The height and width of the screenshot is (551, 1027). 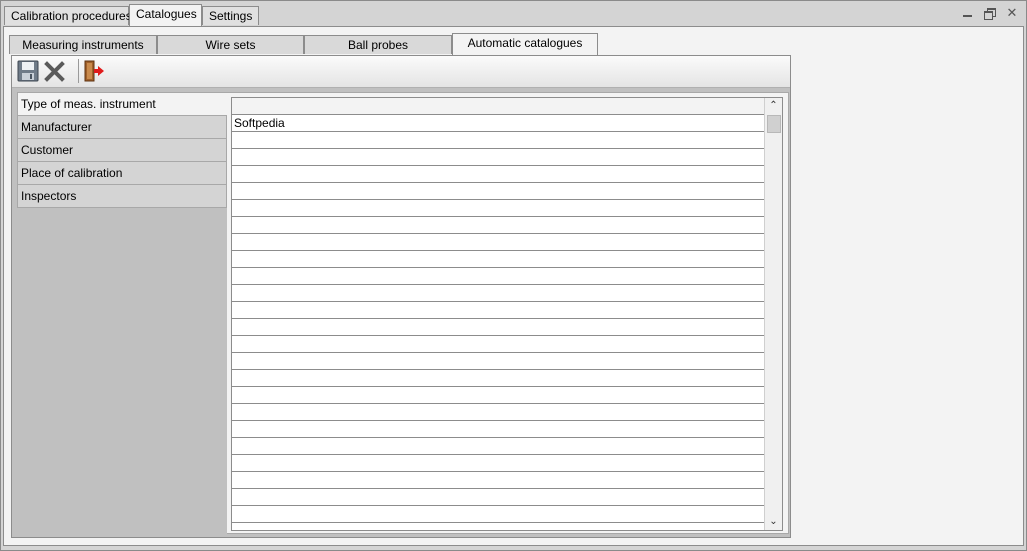 I want to click on tab-calibration-procedures: Calibration procedures, so click(x=68, y=15).